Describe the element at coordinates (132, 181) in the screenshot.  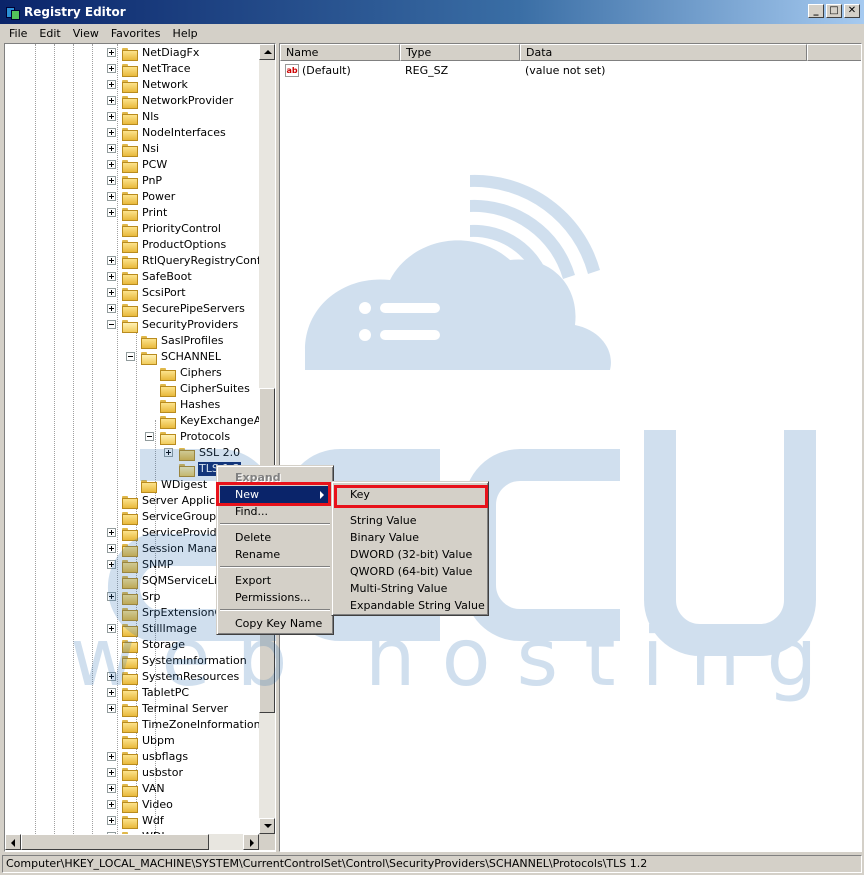
I see `tree-node-pnp: PnP` at that location.